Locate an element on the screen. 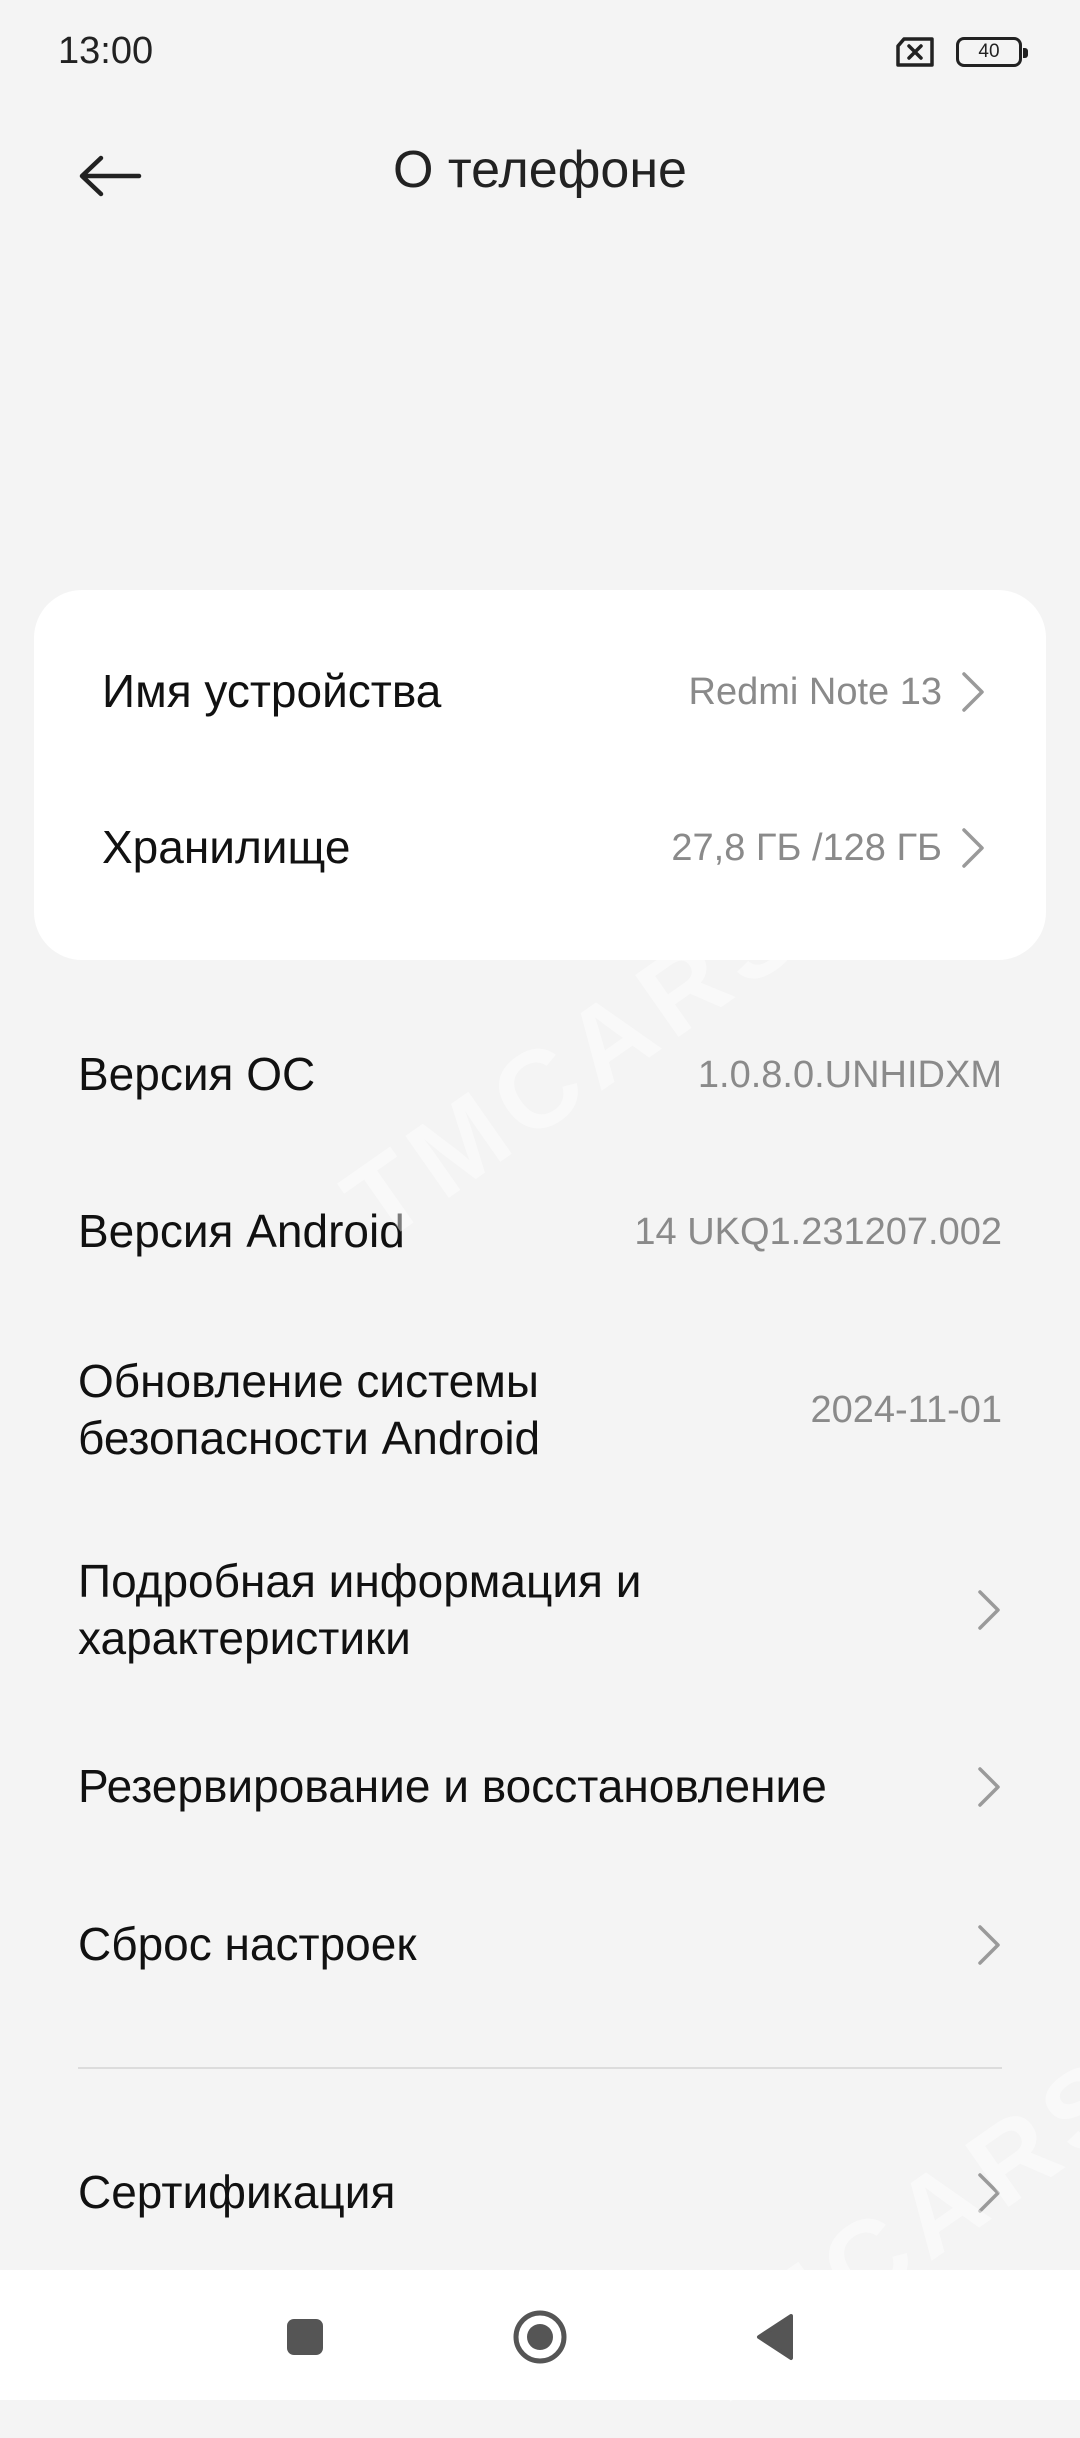 Image resolution: width=1080 pixels, height=2438 pixels. device-name-label: Имя устройства is located at coordinates (272, 691).